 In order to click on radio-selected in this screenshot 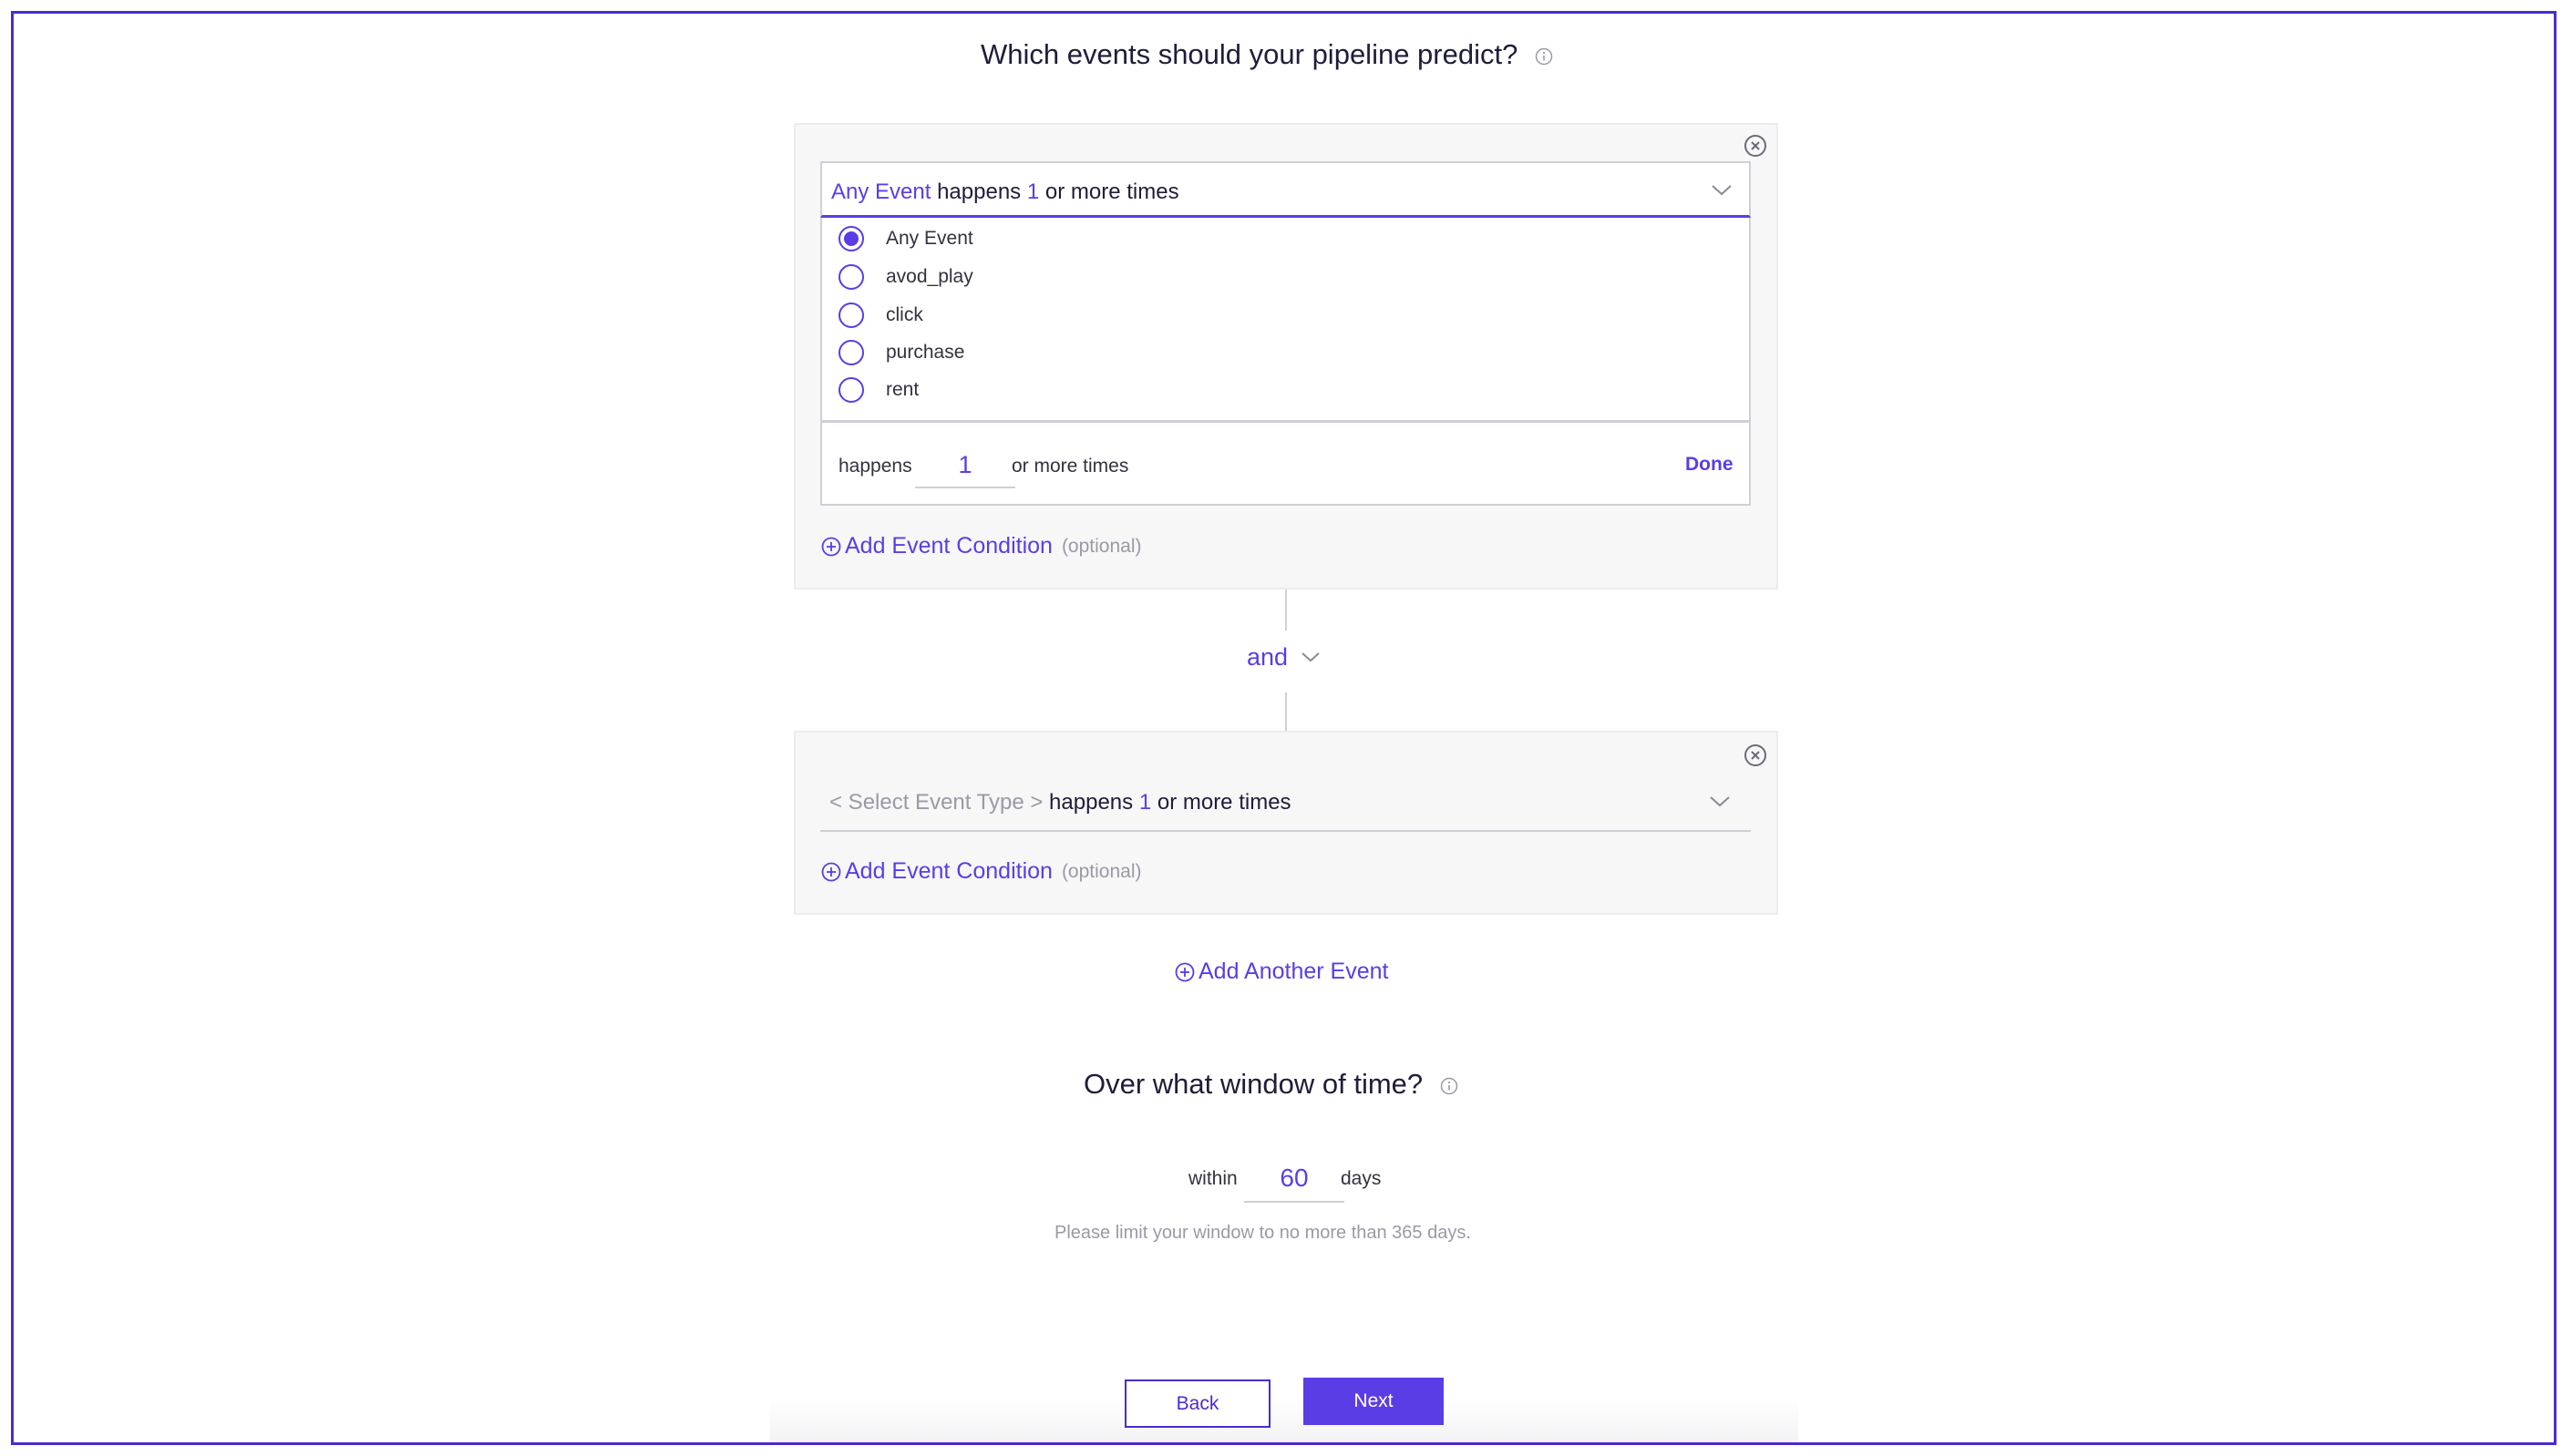, I will do `click(851, 238)`.